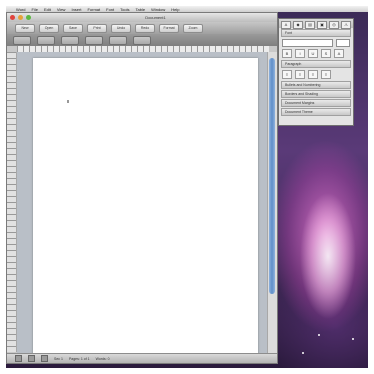 The width and height of the screenshot is (374, 374). I want to click on menu-item-format: Format, so click(93, 9).